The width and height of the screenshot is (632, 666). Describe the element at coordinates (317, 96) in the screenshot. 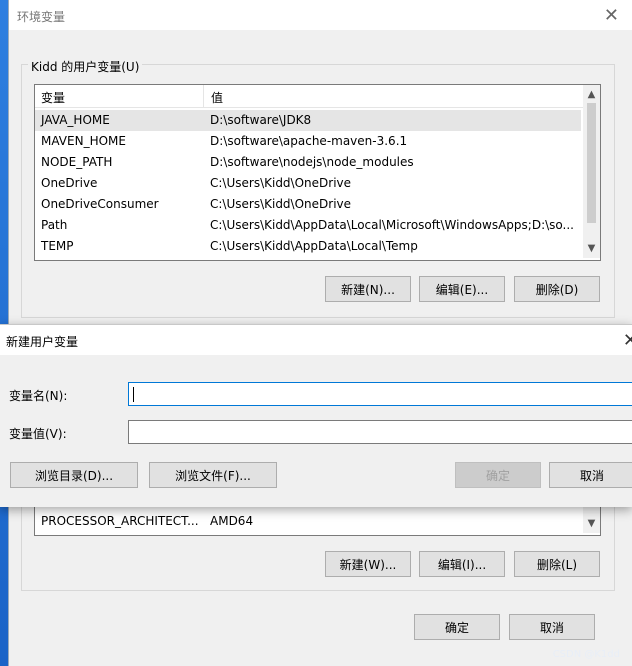

I see `list-header: 变量 值` at that location.